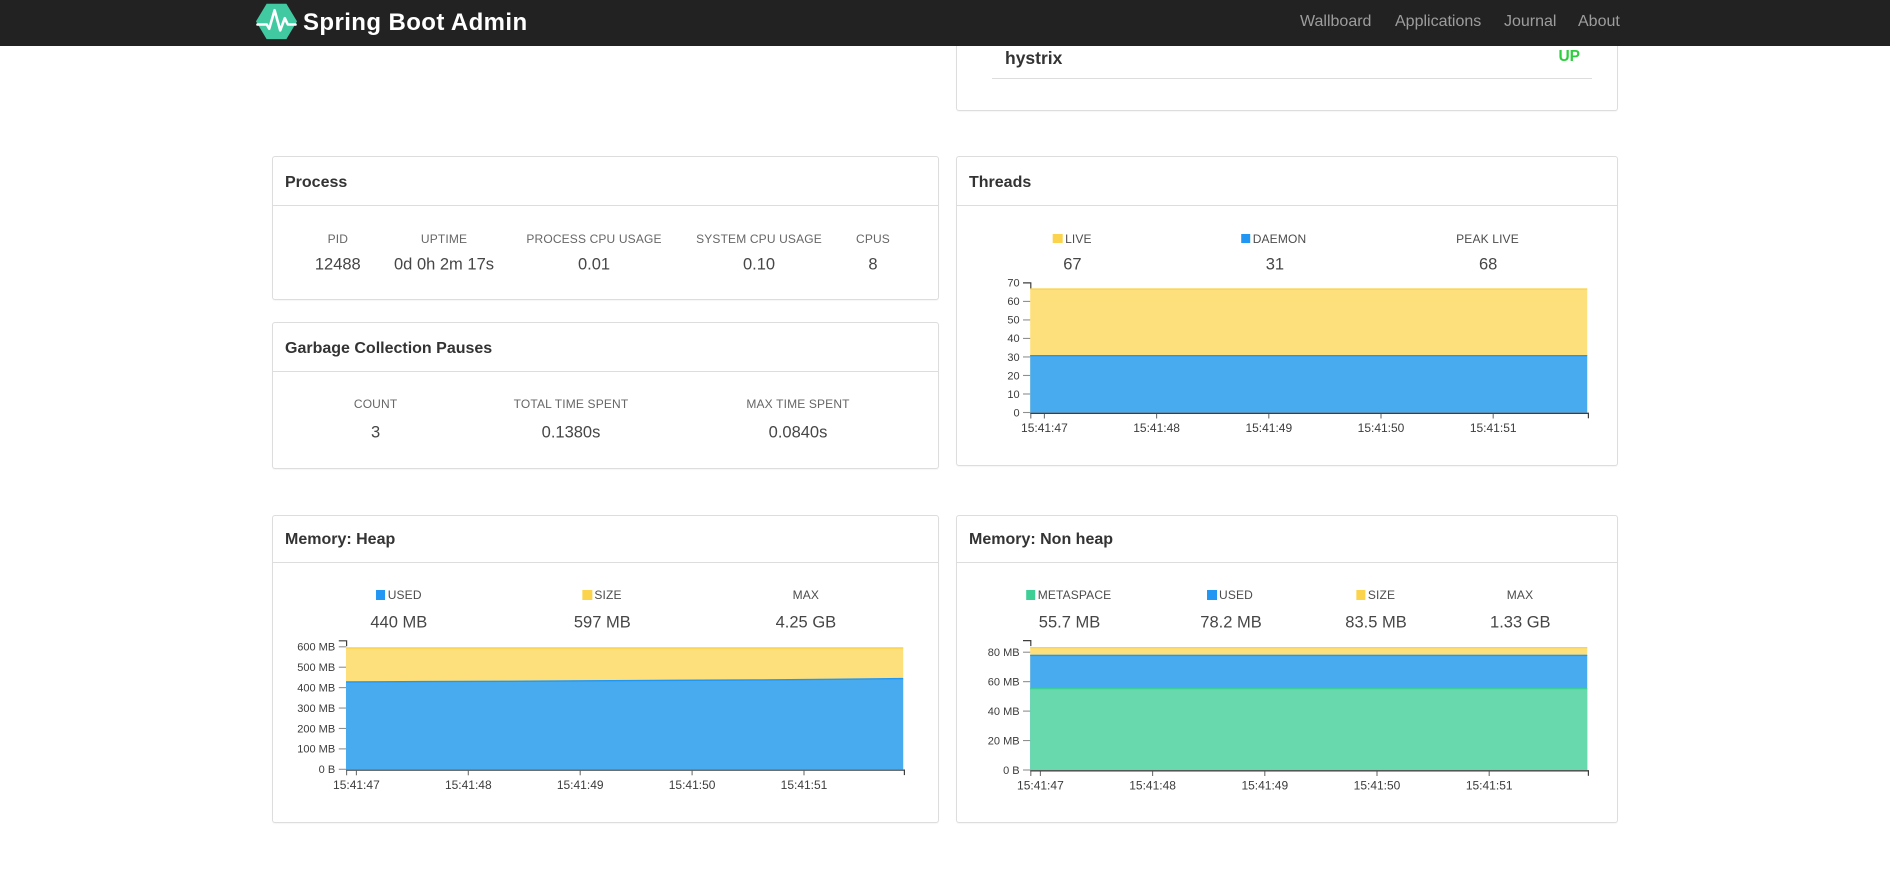 Image resolution: width=1890 pixels, height=892 pixels. I want to click on svg-text: 300 MB, so click(316, 709).